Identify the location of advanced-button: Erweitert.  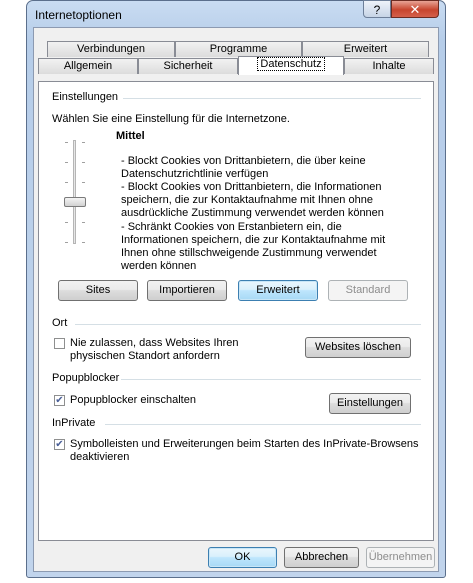
(278, 290).